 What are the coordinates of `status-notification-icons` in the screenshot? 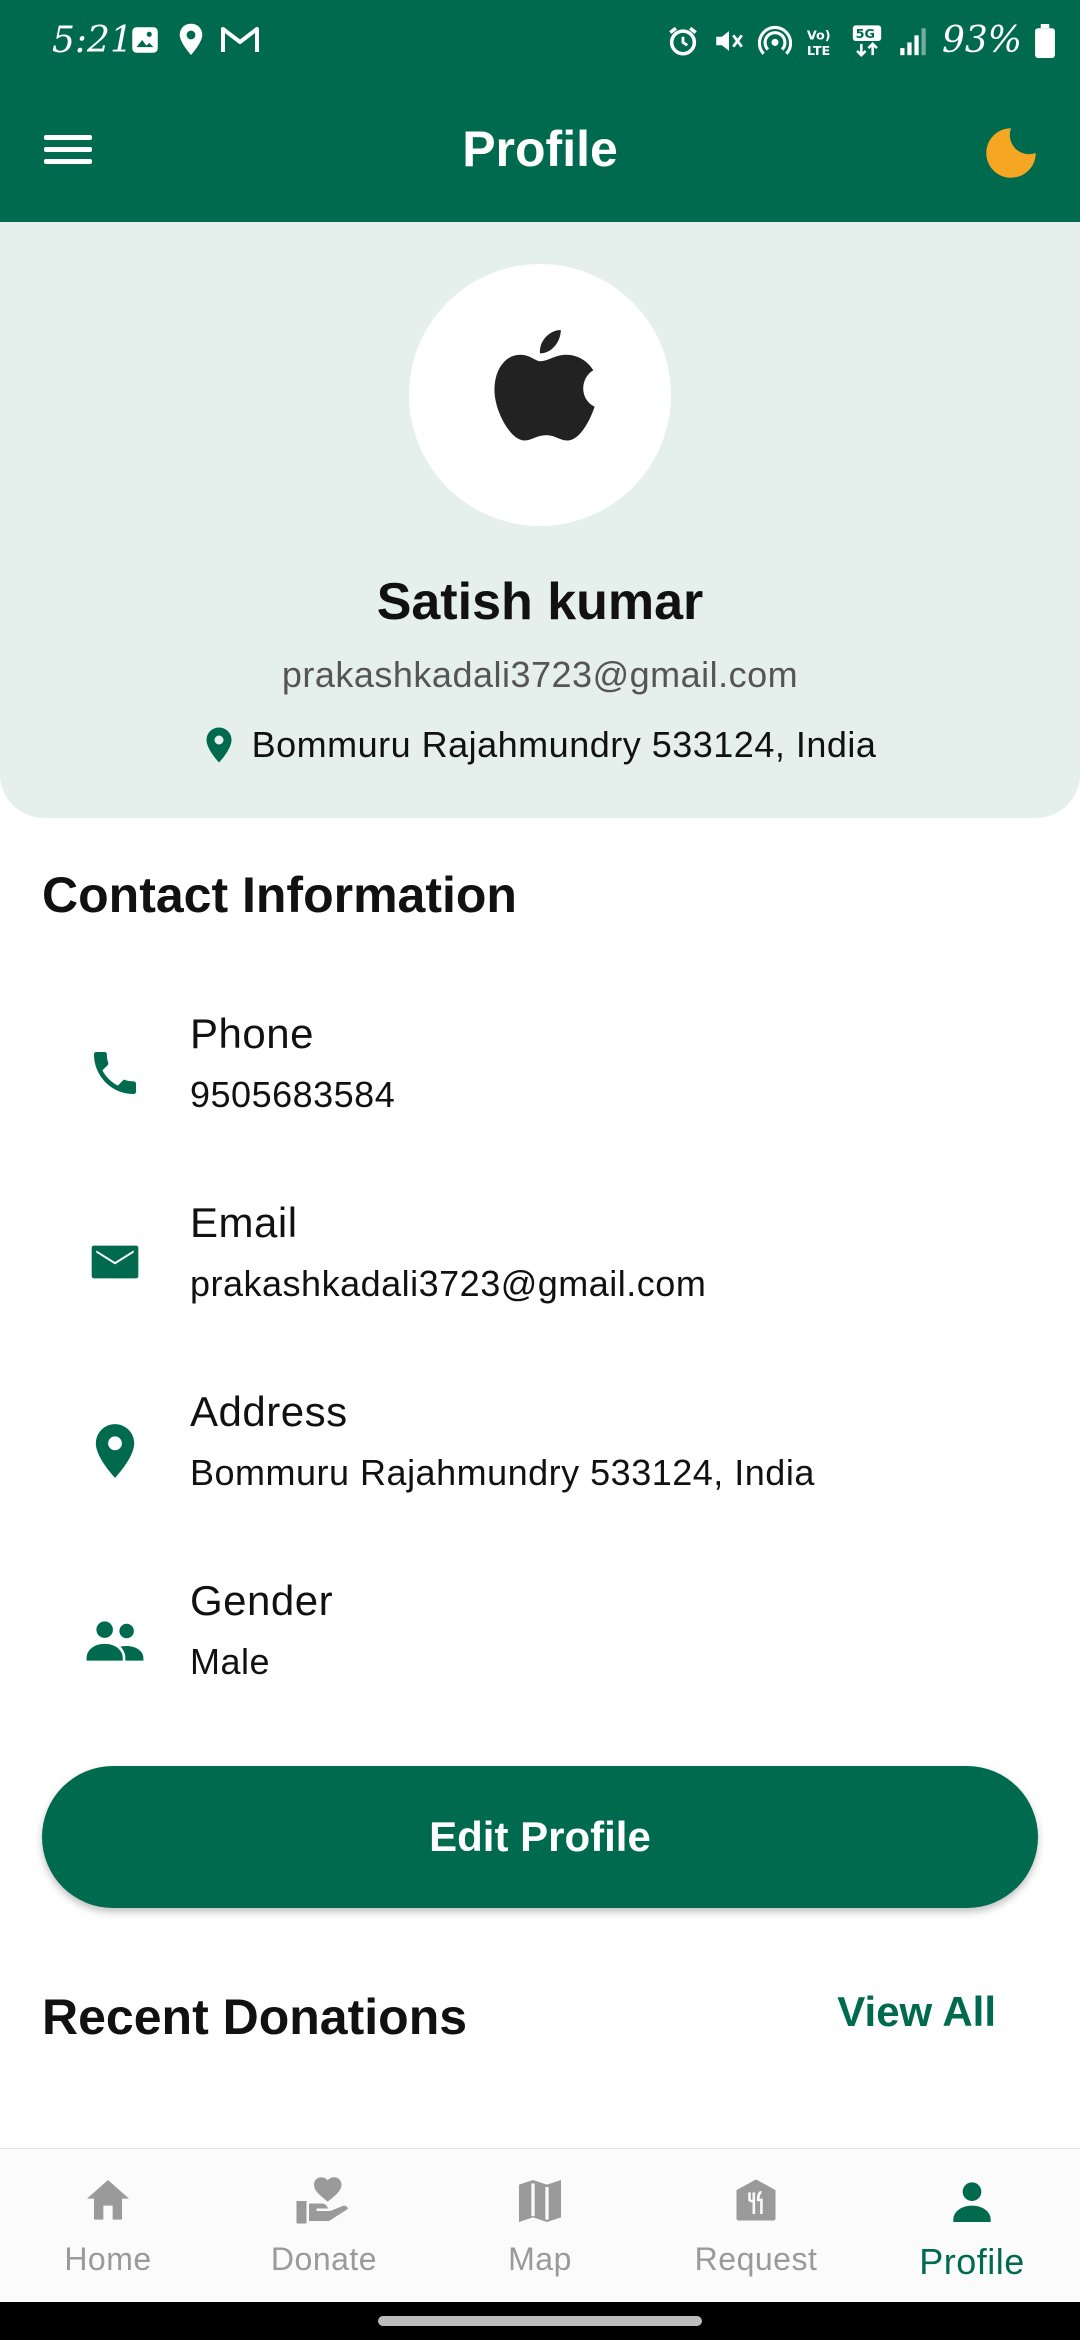 It's located at (194, 40).